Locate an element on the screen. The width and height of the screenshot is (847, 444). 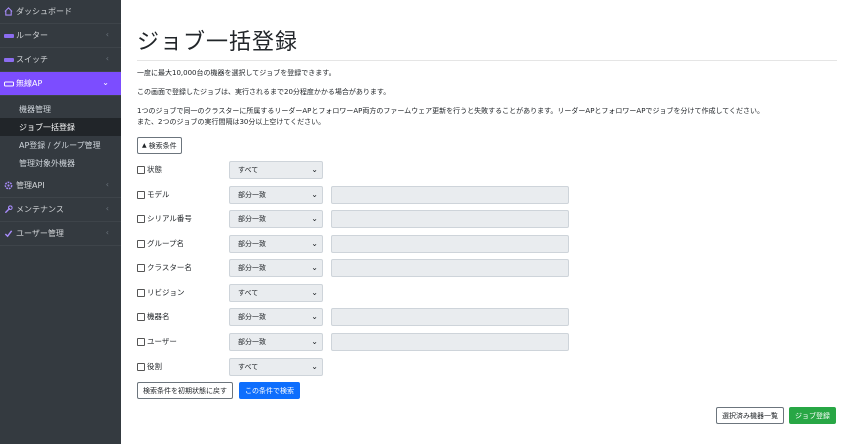
nav-management-api-label: 管理API is located at coordinates (30, 185).